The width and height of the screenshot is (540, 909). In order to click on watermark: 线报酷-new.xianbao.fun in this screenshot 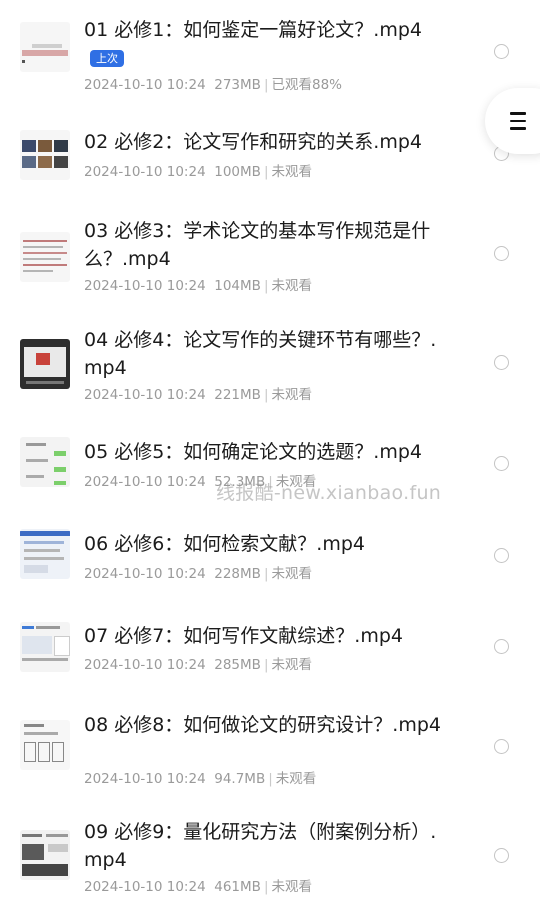, I will do `click(329, 493)`.